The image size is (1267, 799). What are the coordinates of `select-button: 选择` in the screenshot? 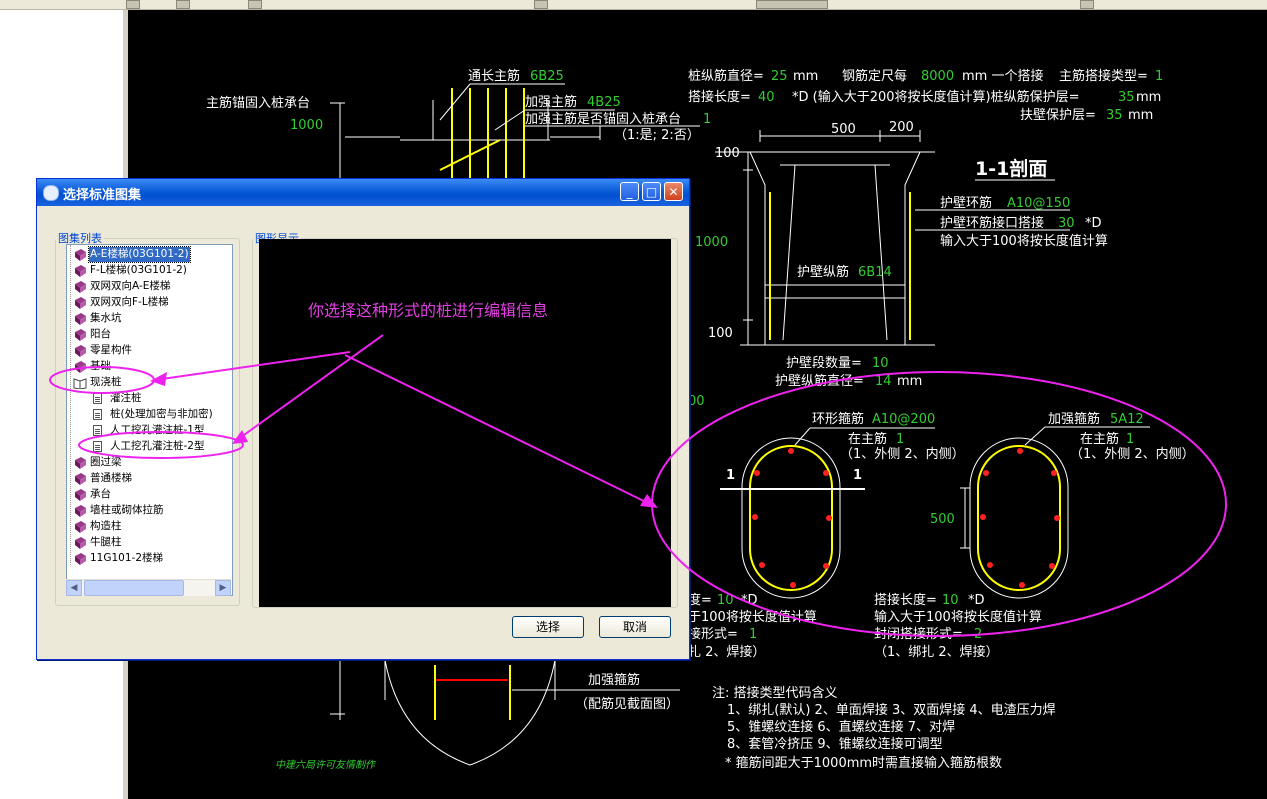 It's located at (548, 627).